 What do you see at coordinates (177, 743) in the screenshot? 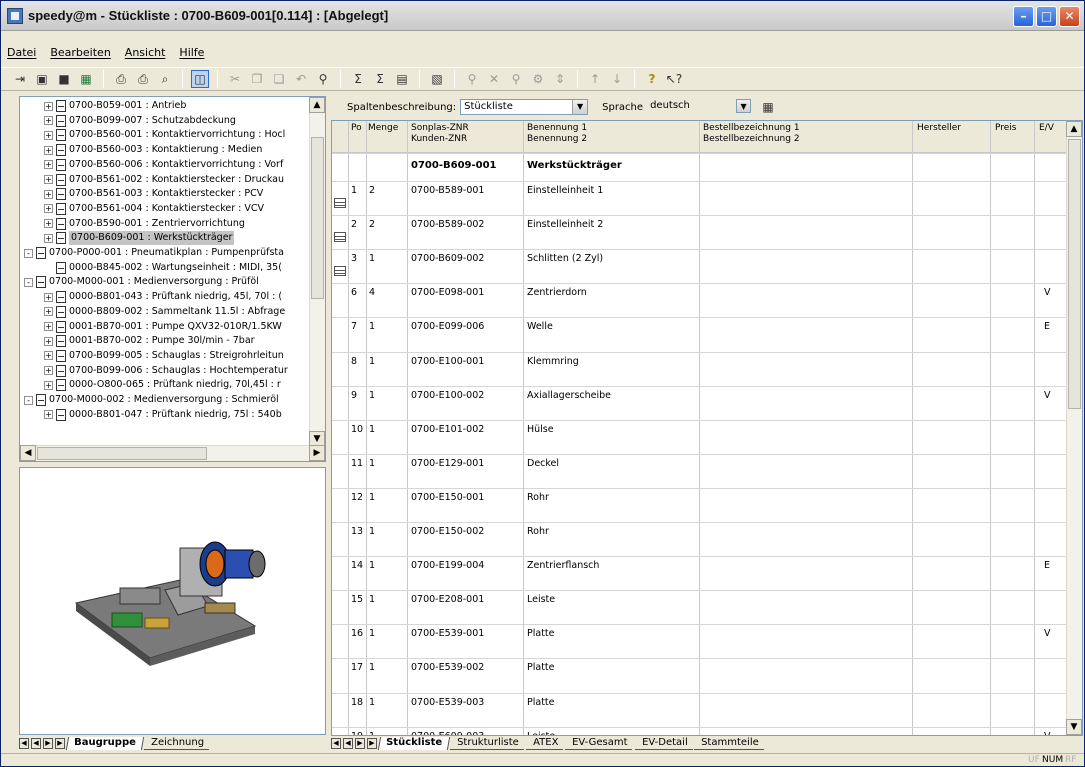
I see `tab-zeichnung: Zeichnung` at bounding box center [177, 743].